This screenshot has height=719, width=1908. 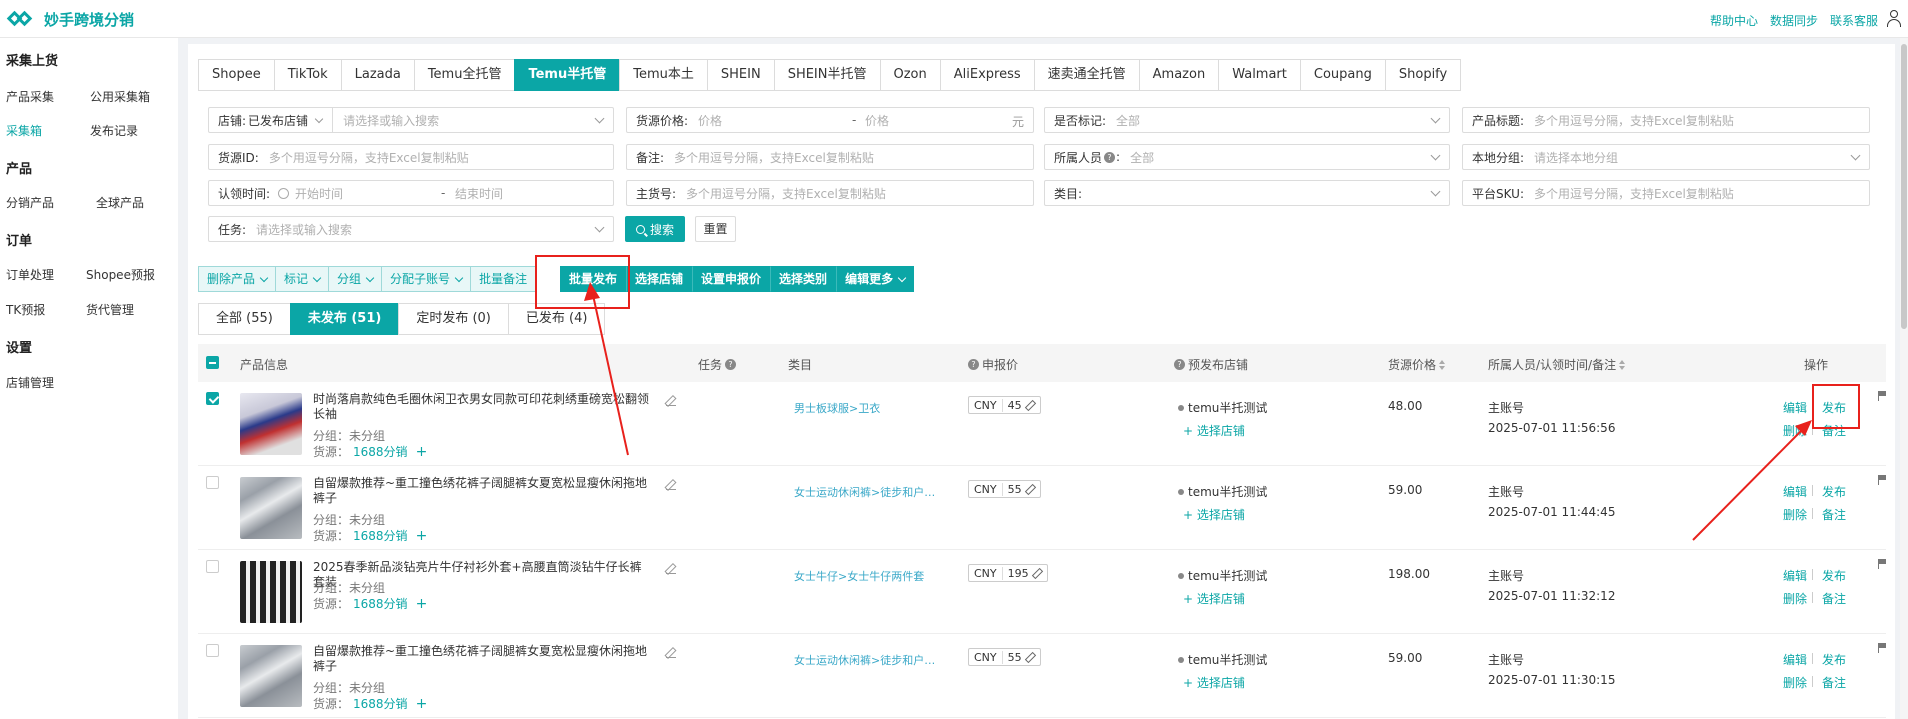 What do you see at coordinates (1666, 120) in the screenshot?
I see `title-filter: 产品标题: 多个用逗号分隔，支持Excel复制粘贴` at bounding box center [1666, 120].